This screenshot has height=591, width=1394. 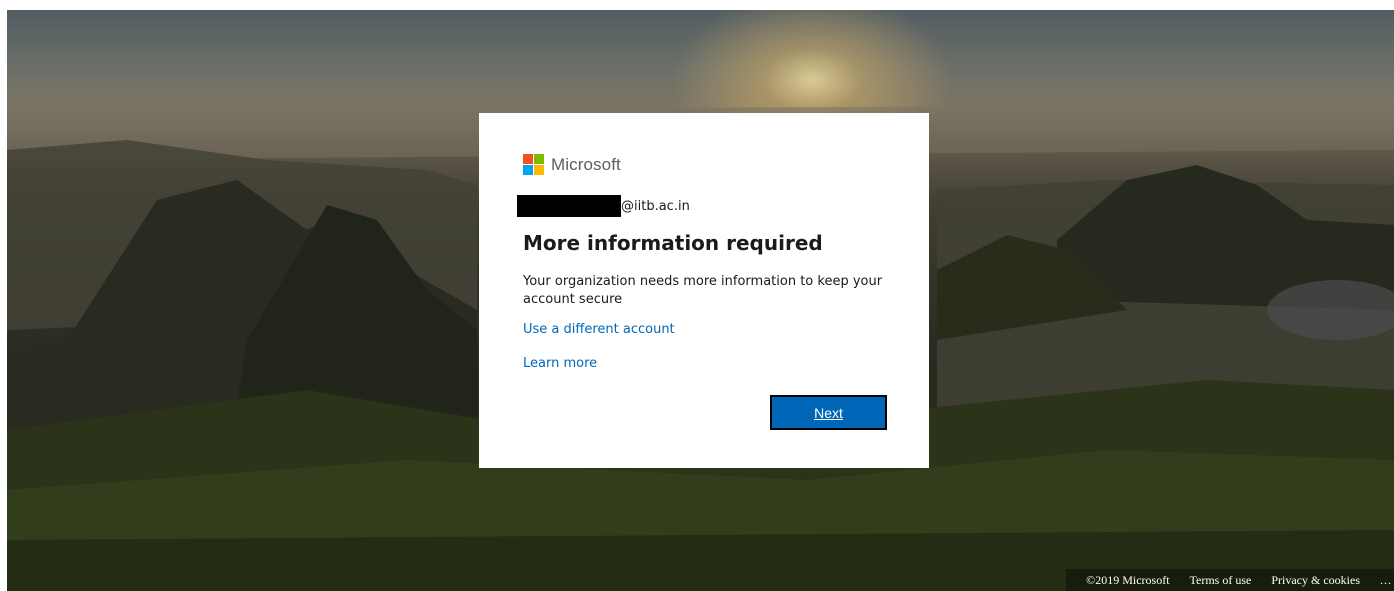 I want to click on brand-name: Microsoft, so click(x=586, y=164).